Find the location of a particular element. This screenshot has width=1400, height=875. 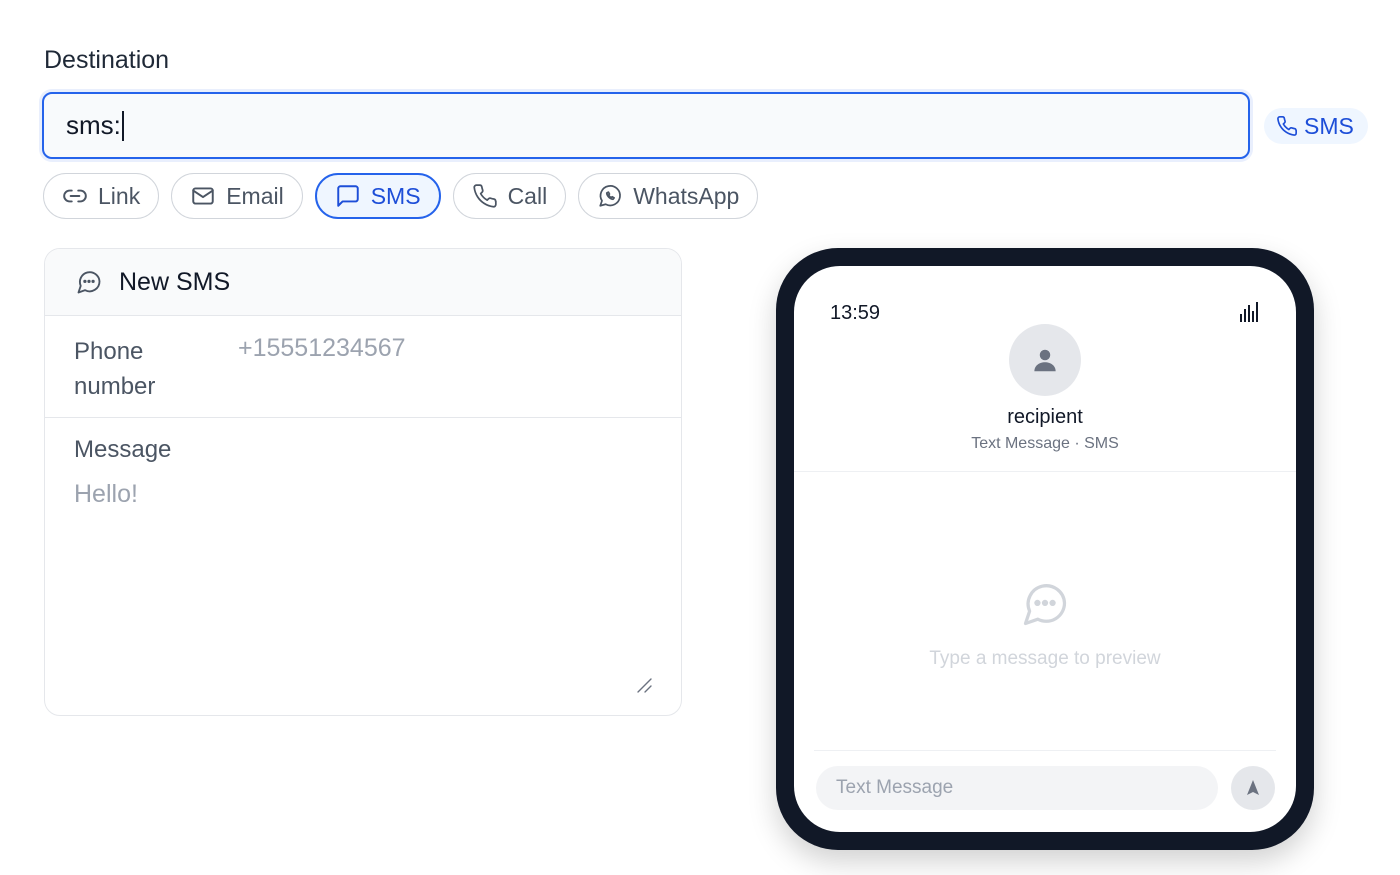

mail-icon is located at coordinates (203, 196).